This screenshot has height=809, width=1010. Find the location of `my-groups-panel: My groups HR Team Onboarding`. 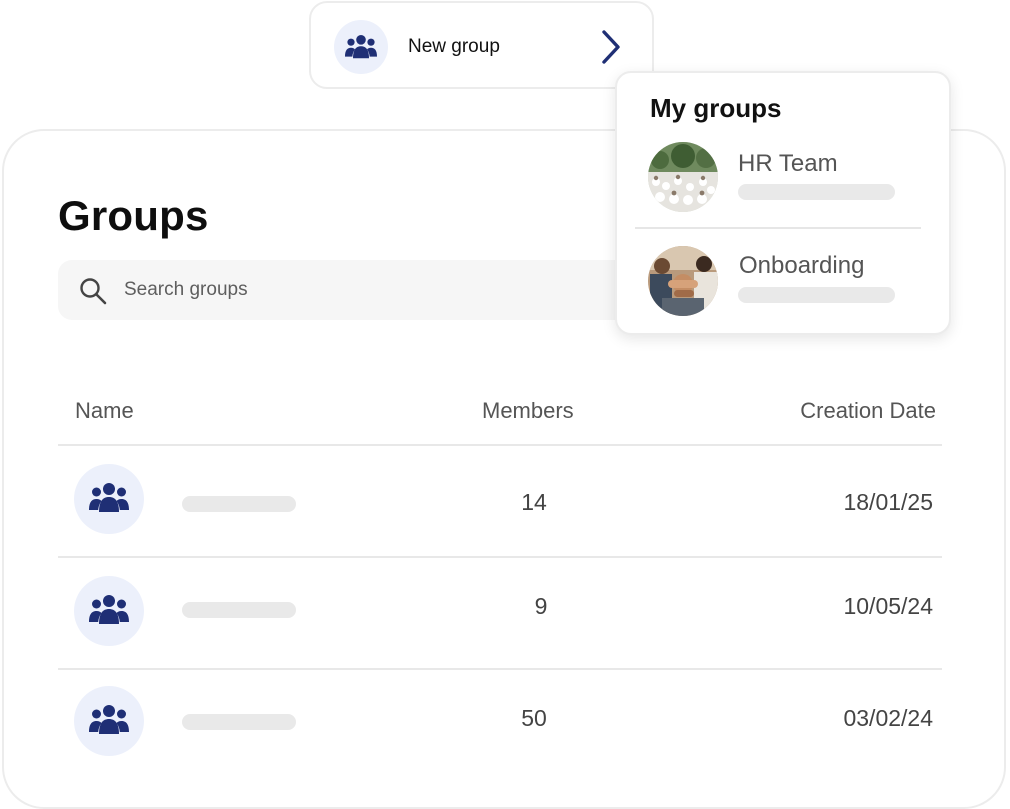

my-groups-panel: My groups HR Team Onboarding is located at coordinates (783, 203).